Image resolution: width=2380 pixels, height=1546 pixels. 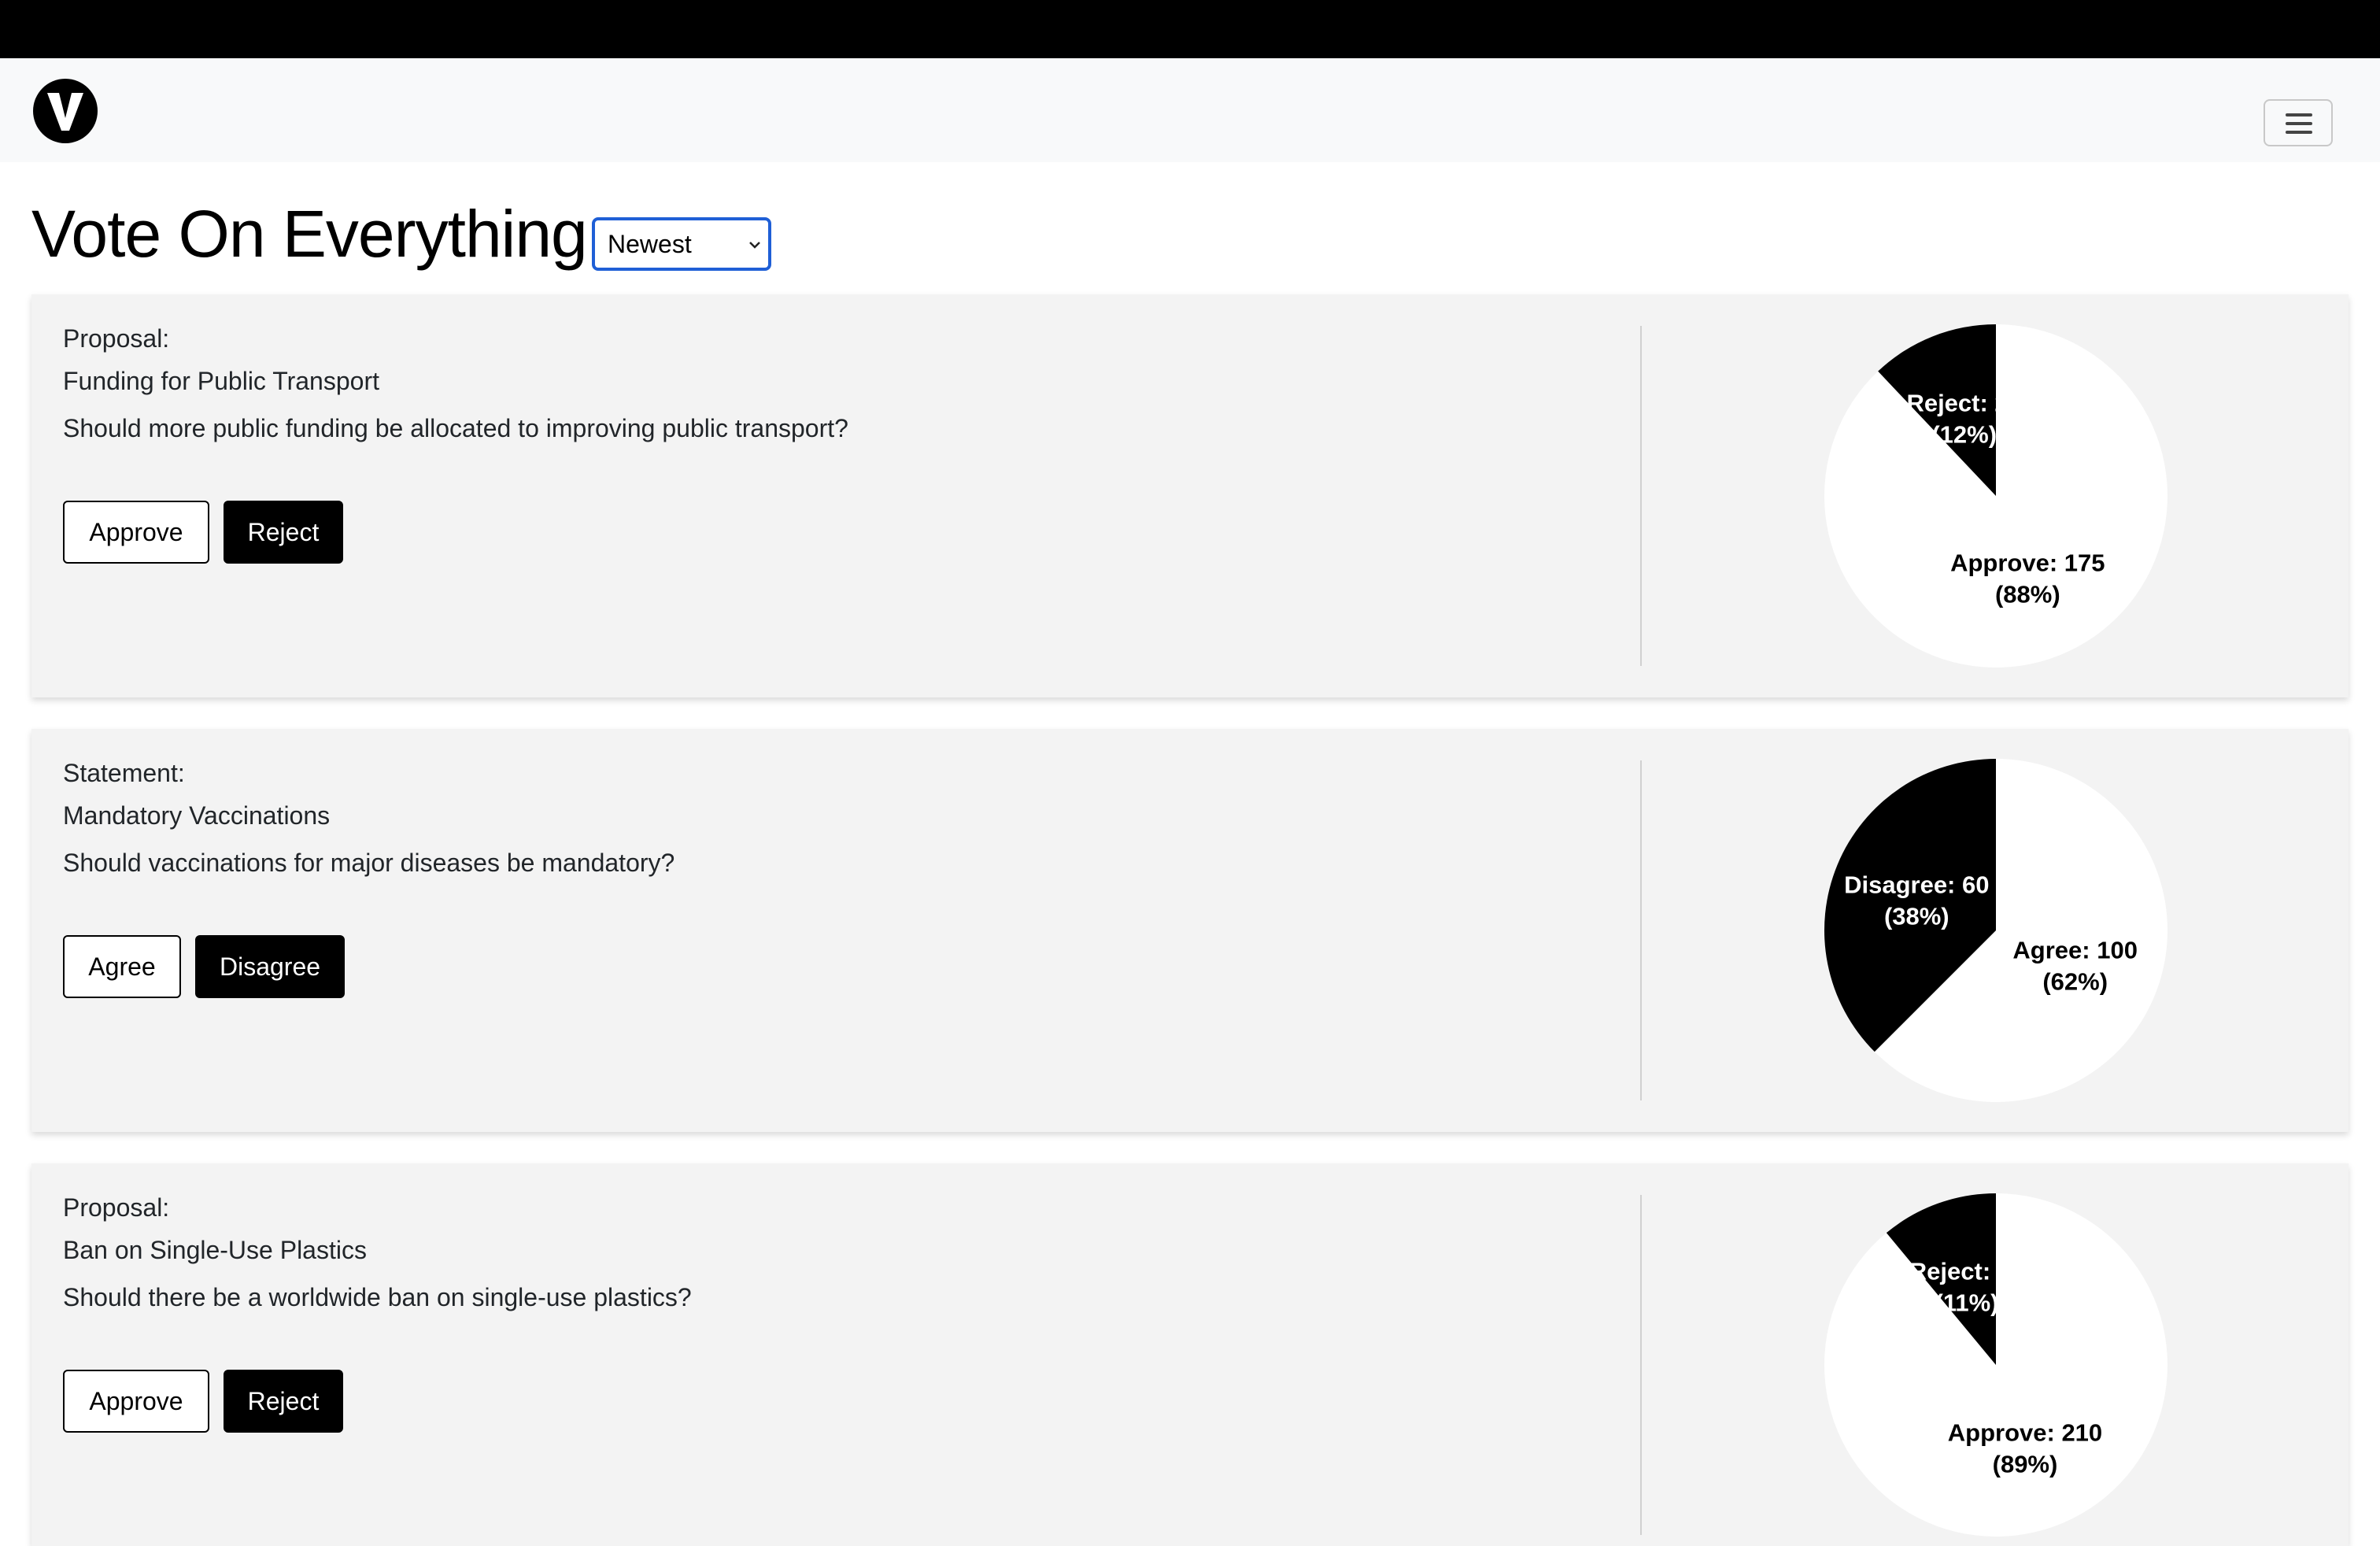 I want to click on top-black-bar, so click(x=1190, y=29).